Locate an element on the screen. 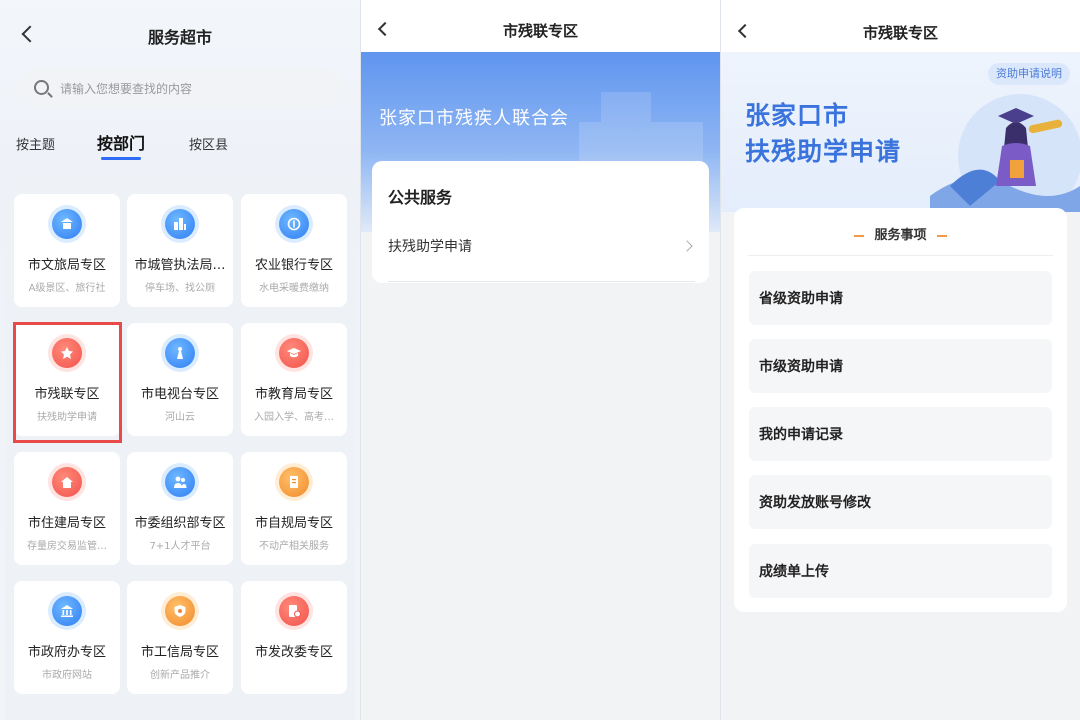 This screenshot has height=720, width=1080. category-tabs: 按主题 按部门 按区县 is located at coordinates (180, 145).